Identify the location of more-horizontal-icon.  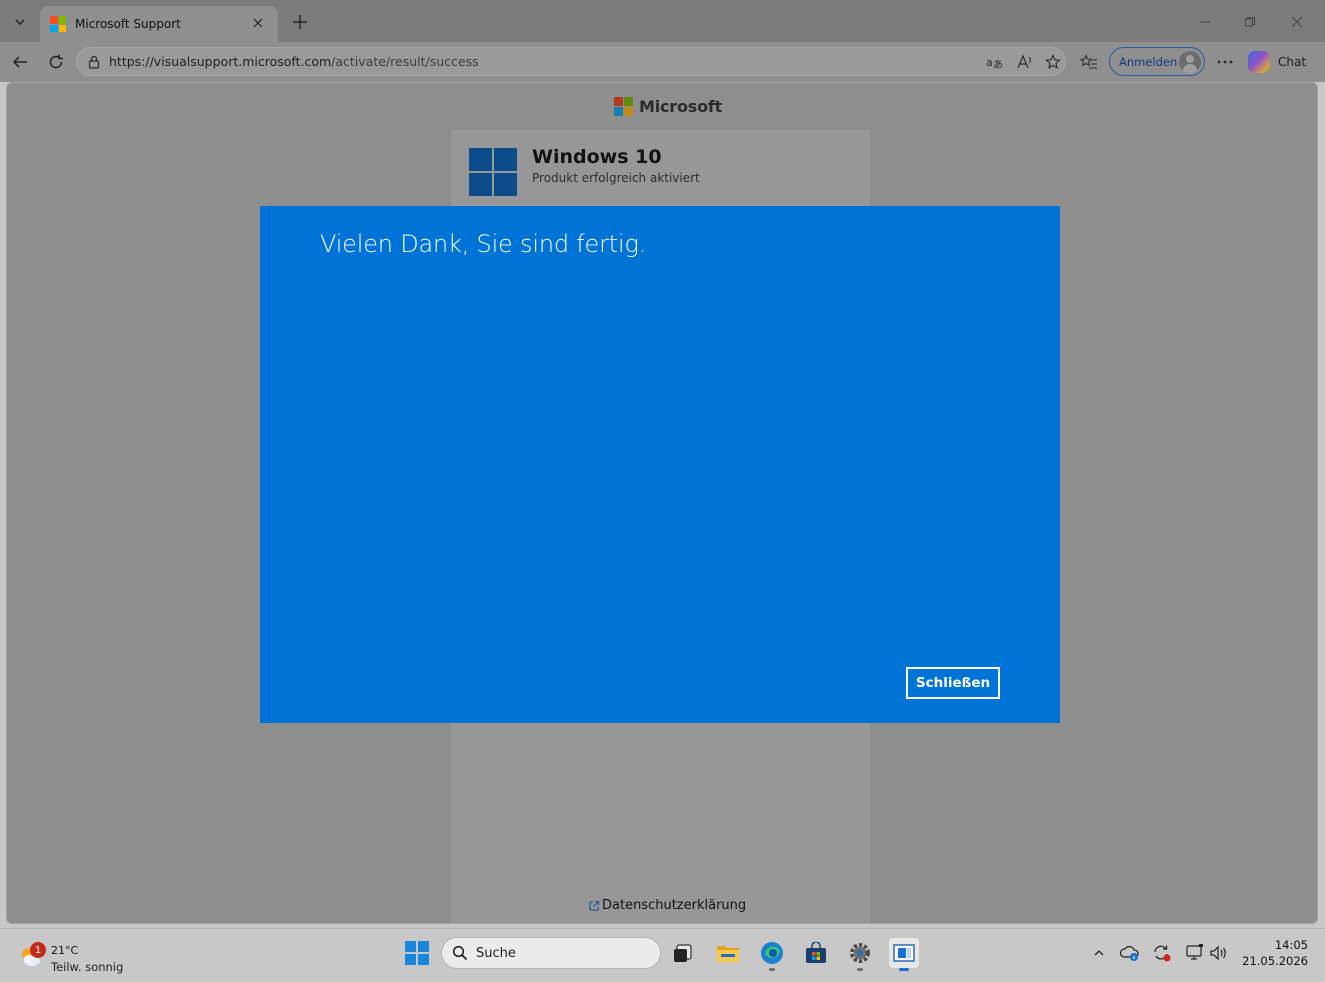
(1225, 62).